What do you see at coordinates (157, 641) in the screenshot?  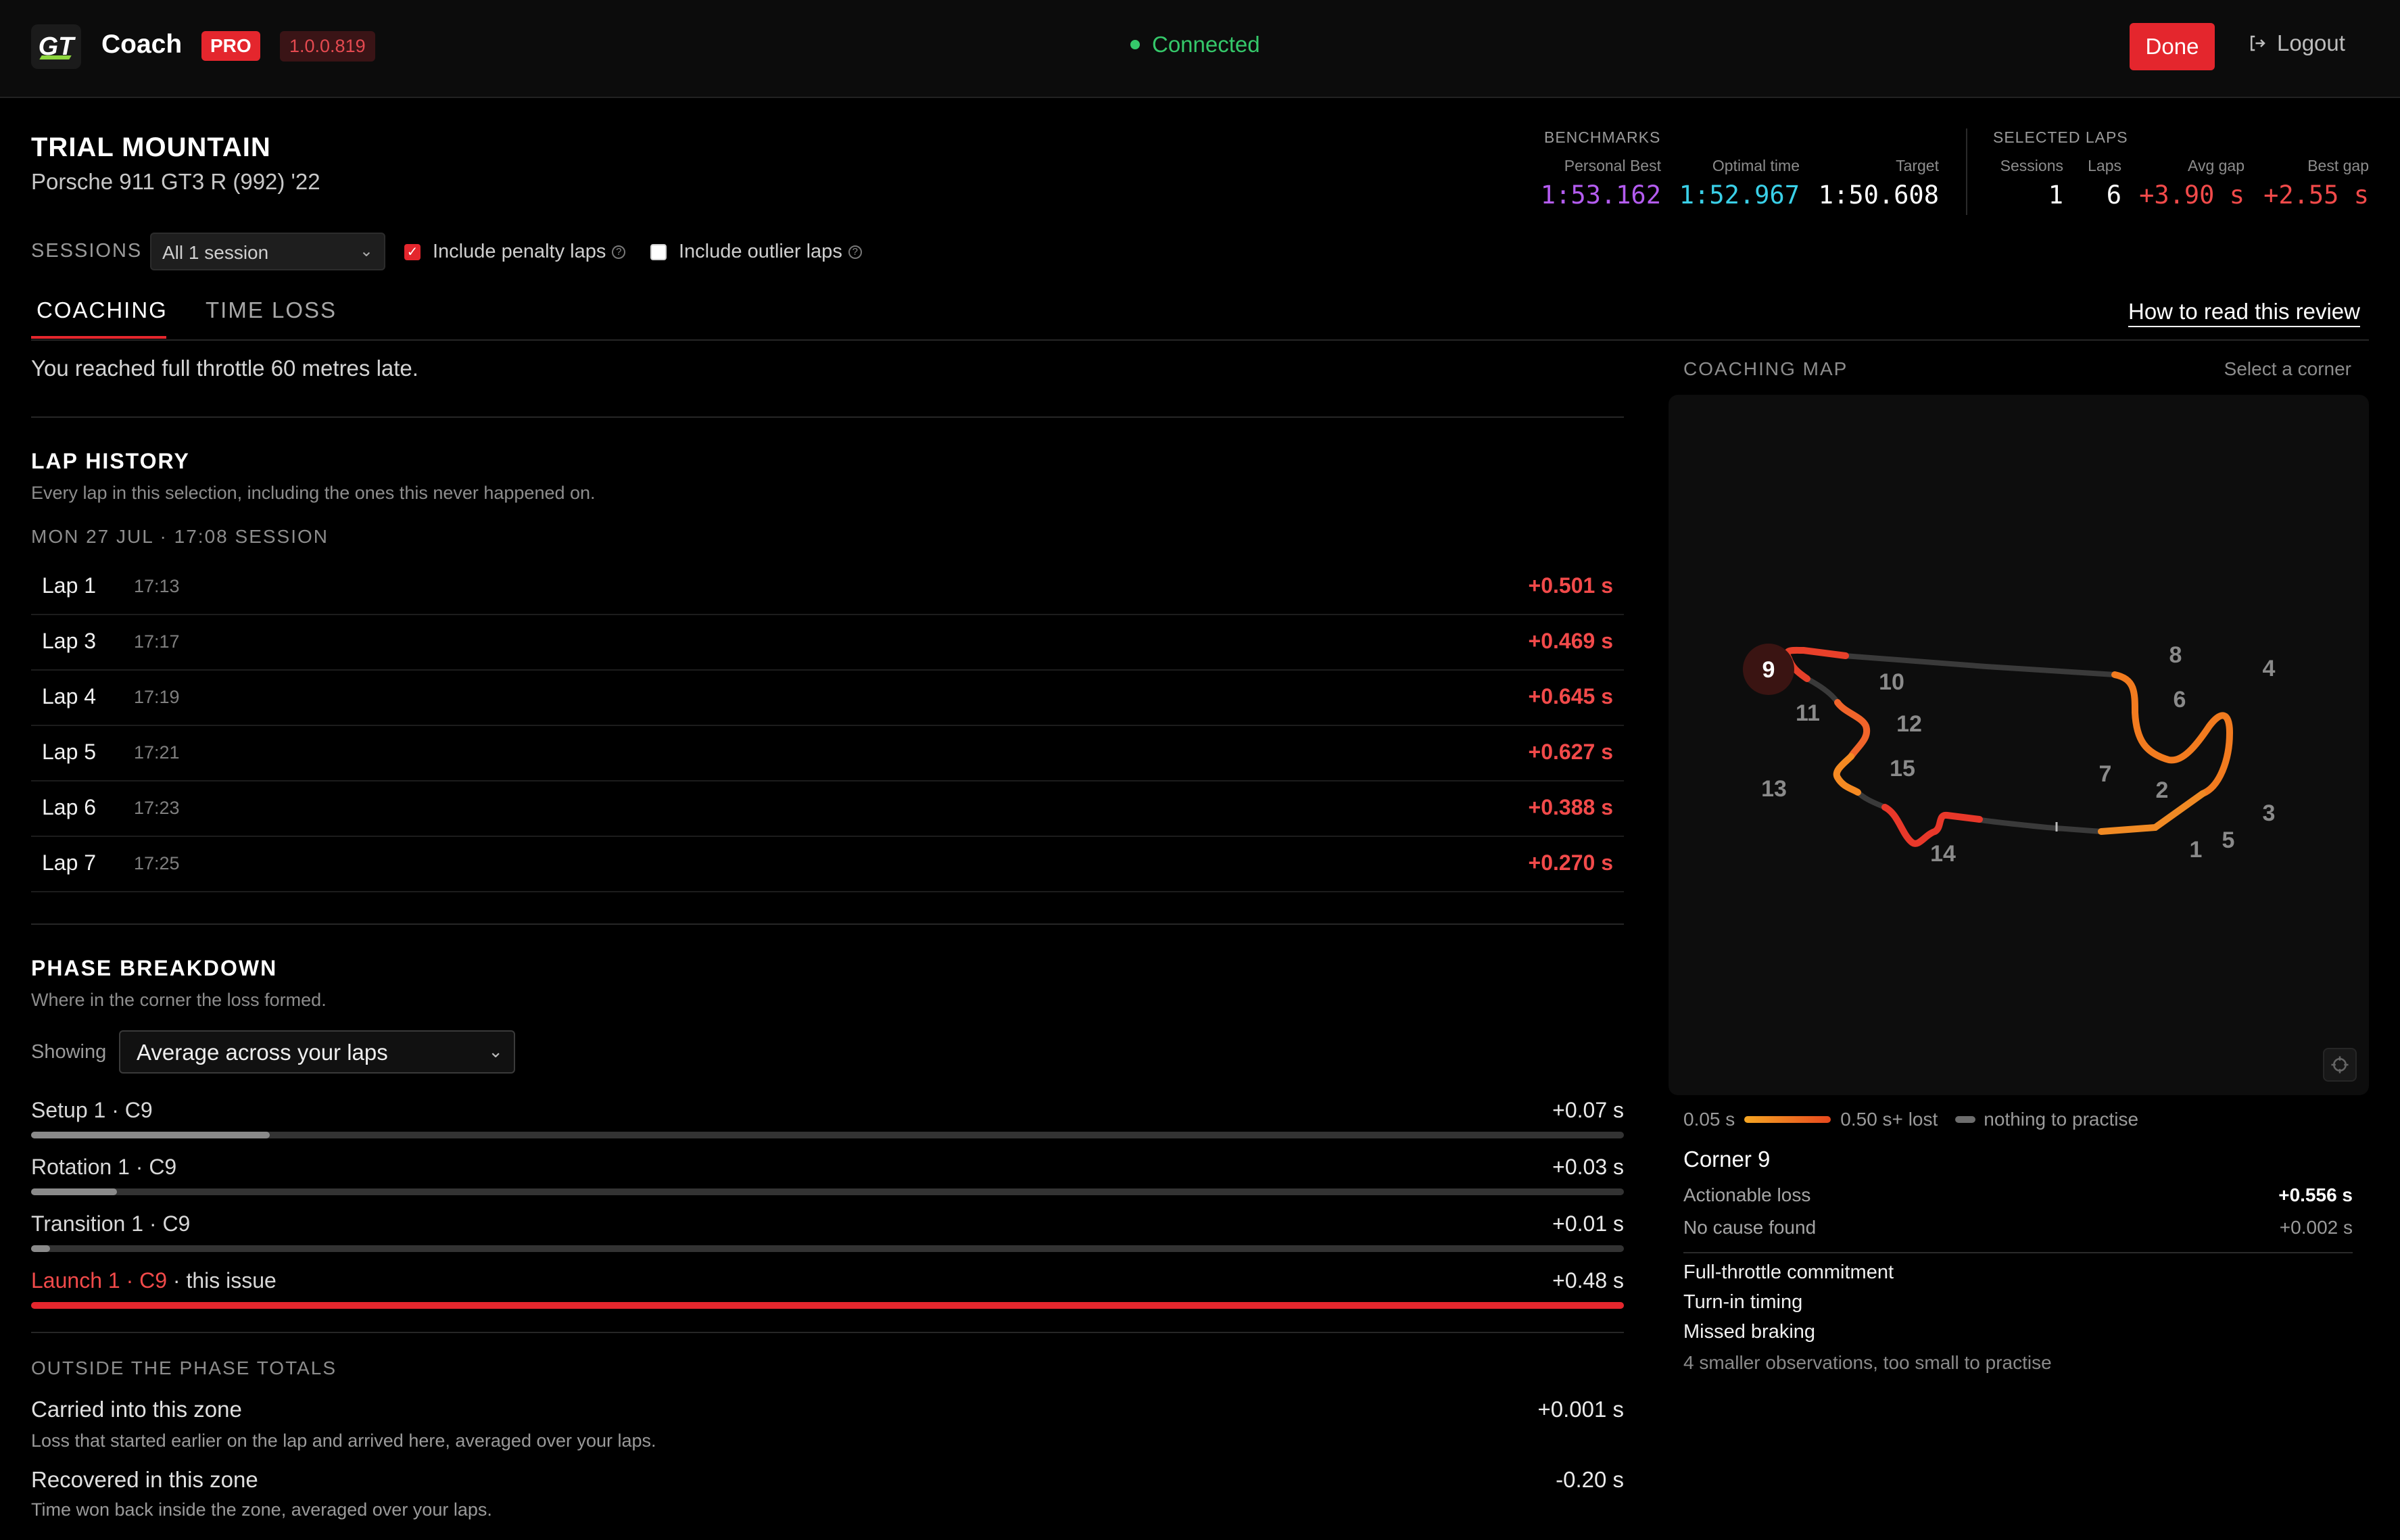 I see `lap-time: 17:17` at bounding box center [157, 641].